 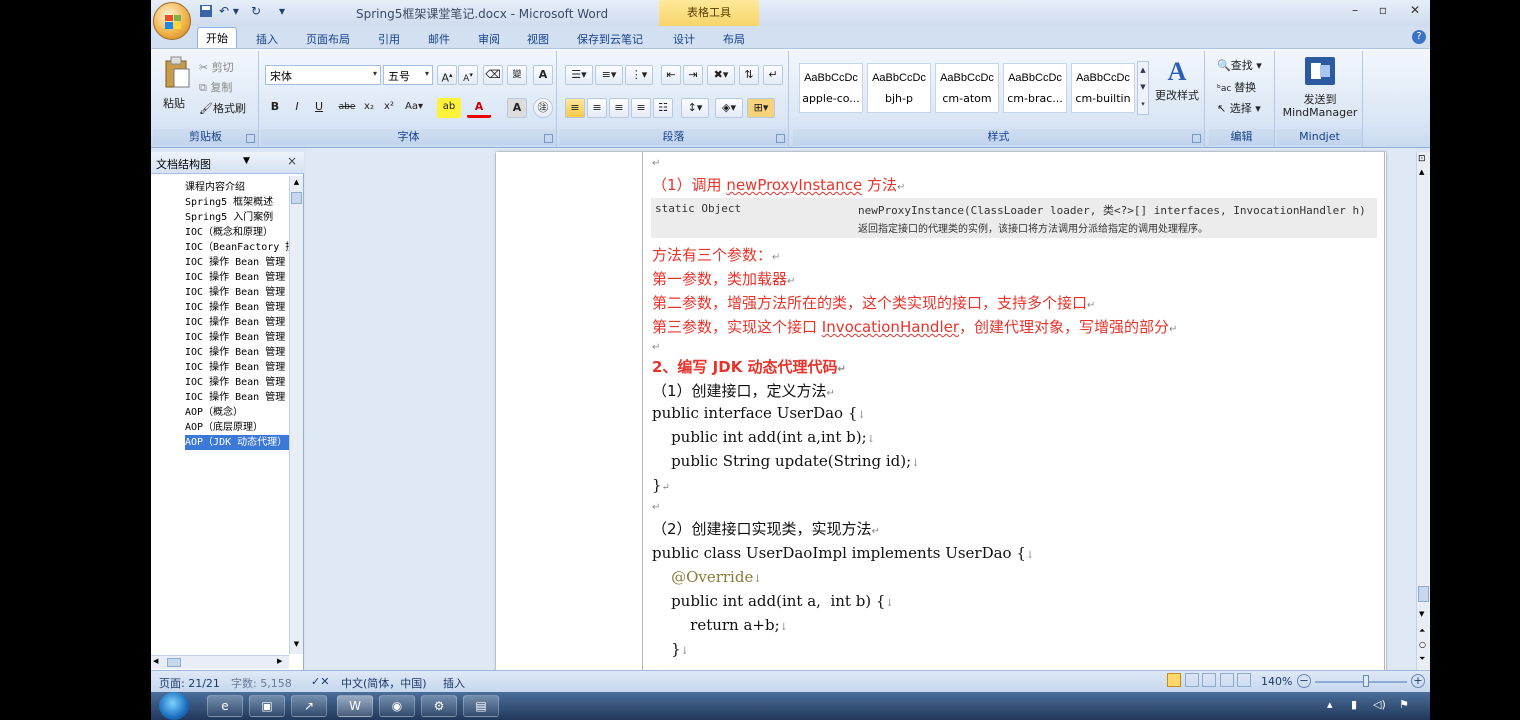 What do you see at coordinates (1423, 411) in the screenshot?
I see `document-scrollbar: ⊡ ▲ ▼ ⏶ ○ ⏷` at bounding box center [1423, 411].